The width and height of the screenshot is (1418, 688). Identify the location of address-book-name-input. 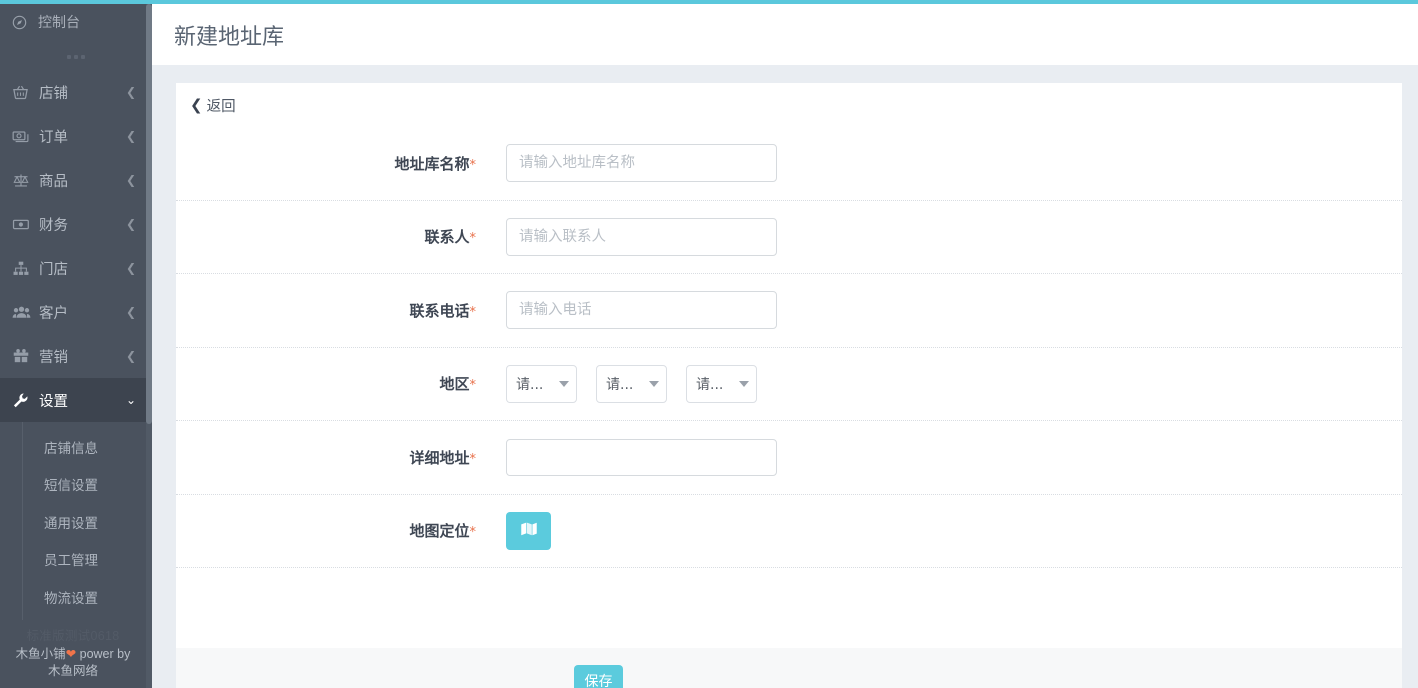
(641, 163).